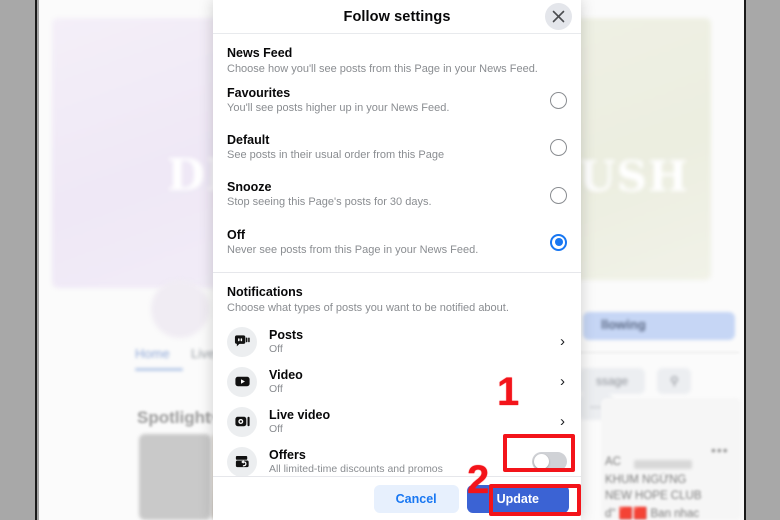  What do you see at coordinates (414, 341) in the screenshot?
I see `notification-text: Posts Off` at bounding box center [414, 341].